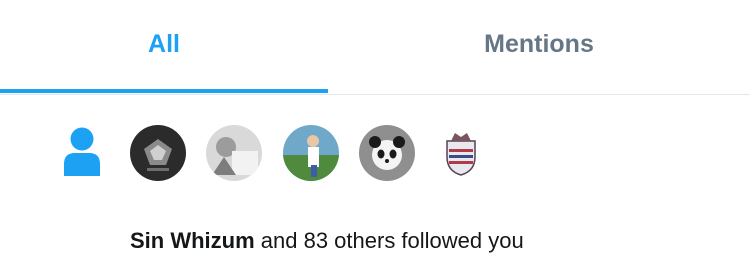 This screenshot has height=254, width=750. I want to click on follow-notification-text: Sin Whizum and 83 others followed you, so click(327, 241).